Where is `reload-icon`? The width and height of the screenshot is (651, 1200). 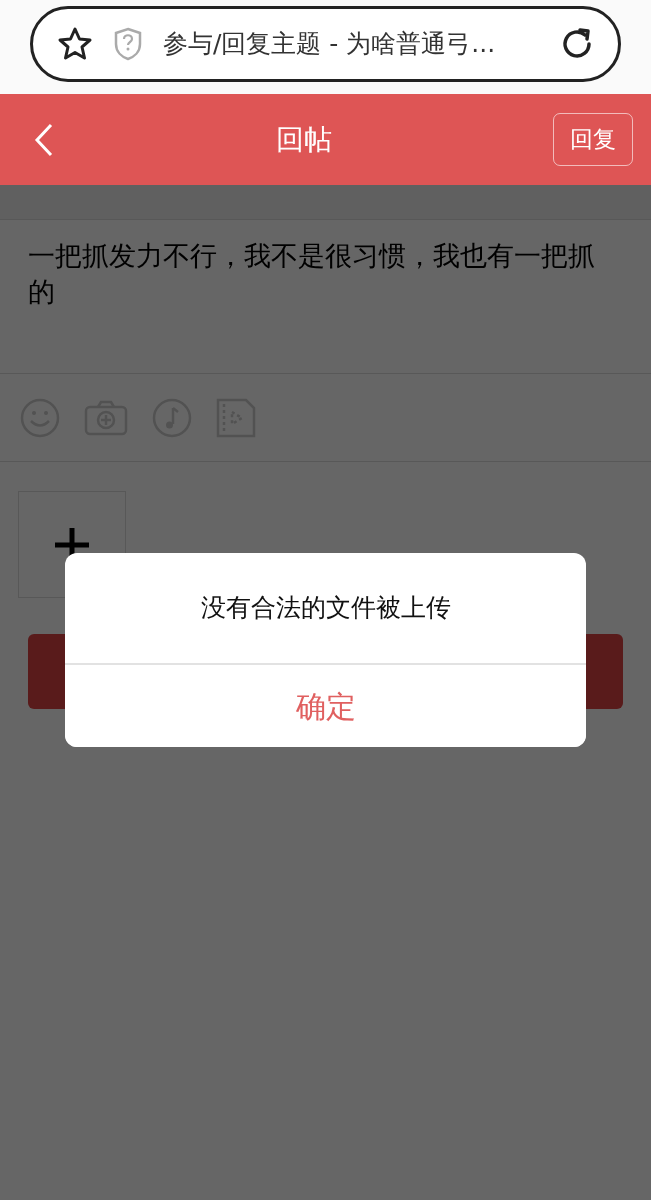
reload-icon is located at coordinates (577, 44).